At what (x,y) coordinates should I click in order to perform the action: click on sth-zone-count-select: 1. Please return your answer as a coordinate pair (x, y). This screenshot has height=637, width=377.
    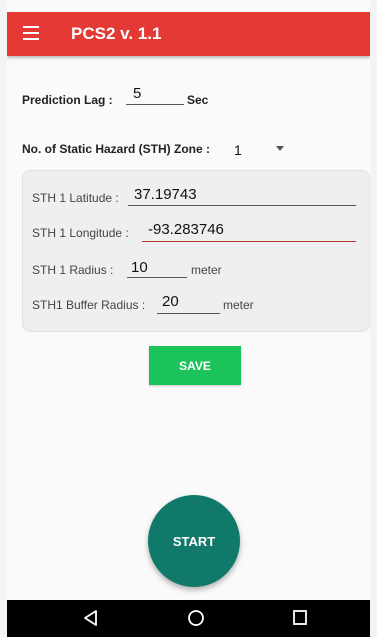
    Looking at the image, I should click on (238, 150).